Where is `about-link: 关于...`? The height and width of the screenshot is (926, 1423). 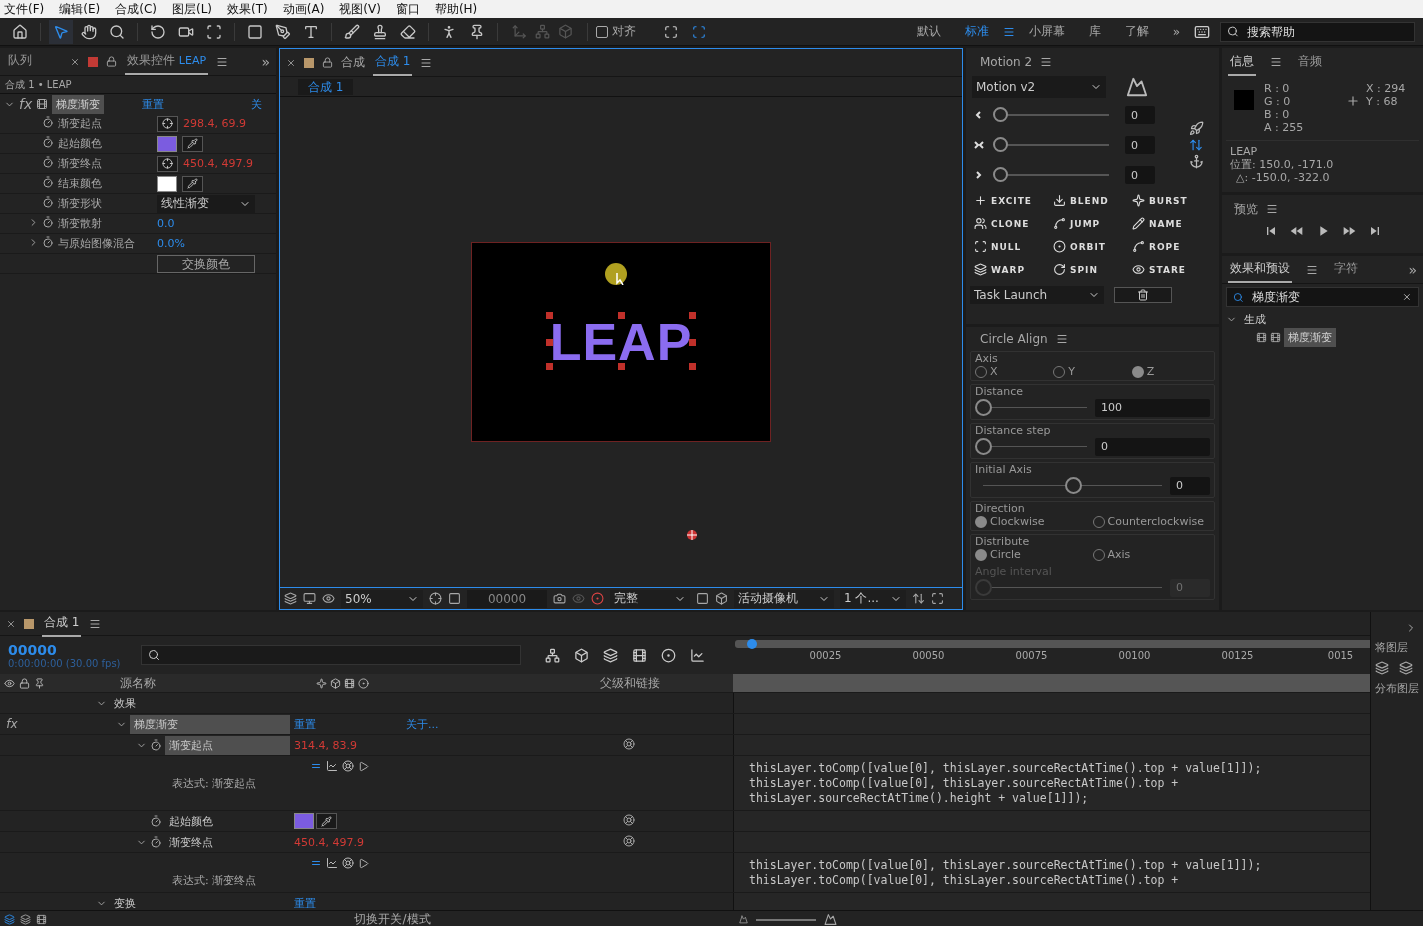
about-link: 关于... is located at coordinates (422, 724).